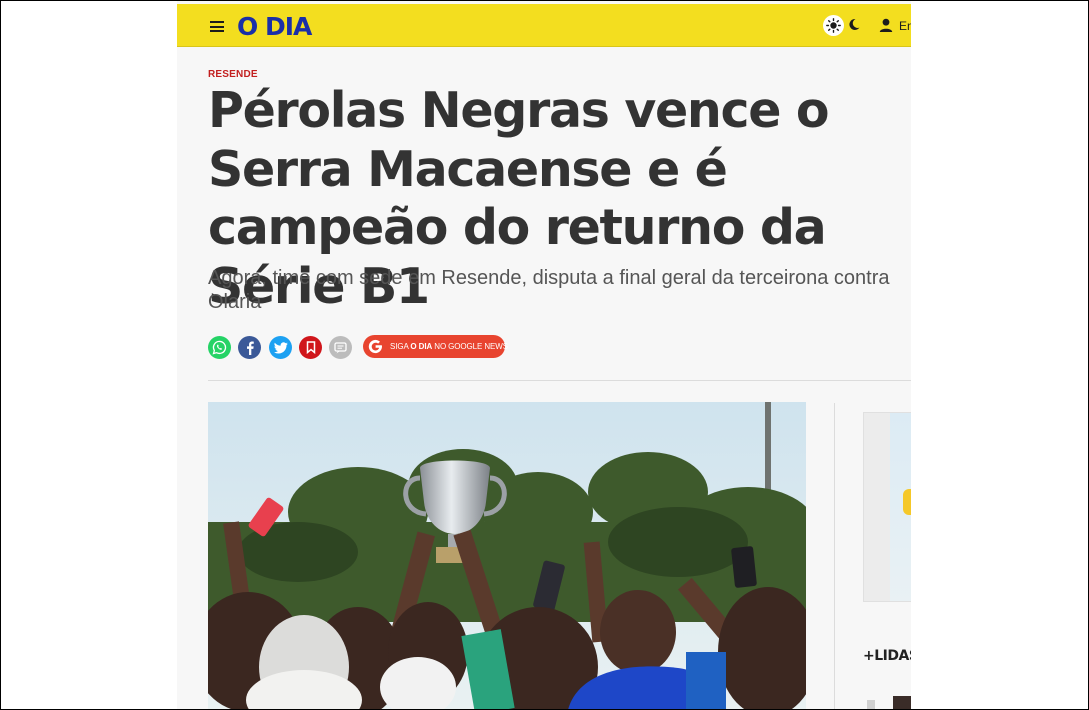 This screenshot has height=710, width=1089. I want to click on facebook-icon, so click(249, 347).